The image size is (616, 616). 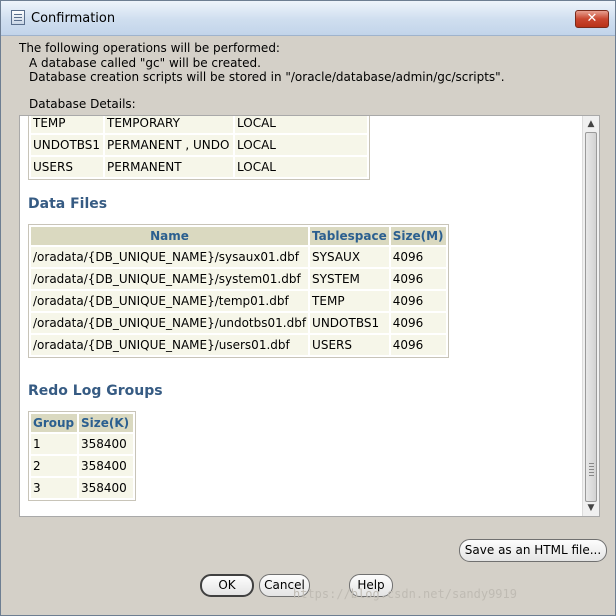 What do you see at coordinates (54, 466) in the screenshot?
I see `table-cell: 2` at bounding box center [54, 466].